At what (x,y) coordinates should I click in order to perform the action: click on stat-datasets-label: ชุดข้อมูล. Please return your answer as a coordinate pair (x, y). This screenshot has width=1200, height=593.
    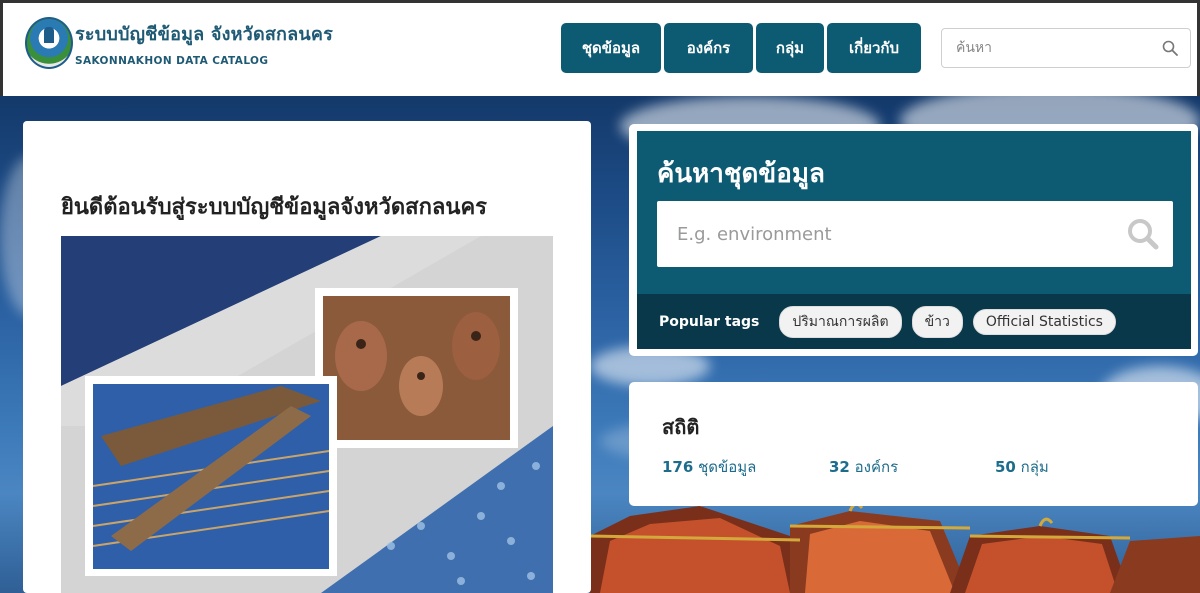
    Looking at the image, I should click on (727, 467).